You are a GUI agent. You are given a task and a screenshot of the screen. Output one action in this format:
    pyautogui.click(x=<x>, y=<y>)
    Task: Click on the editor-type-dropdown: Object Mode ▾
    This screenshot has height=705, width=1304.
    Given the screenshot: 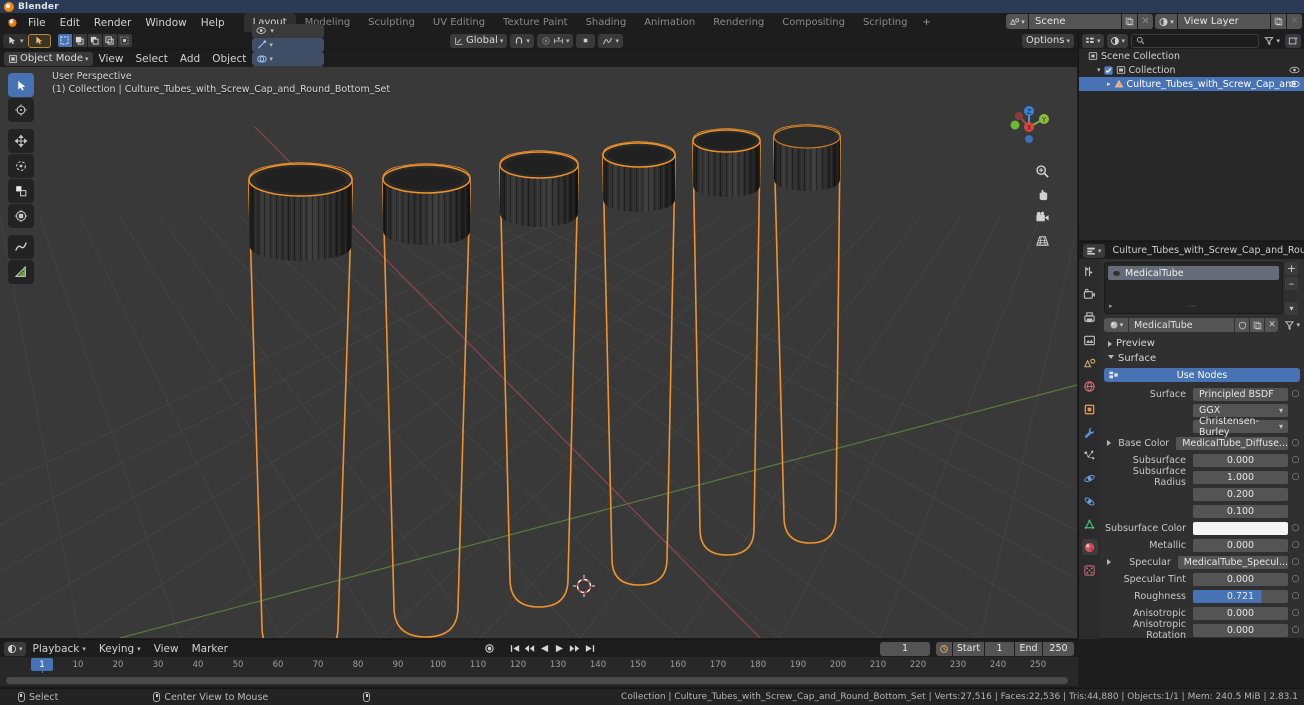 What is the action you would take?
    pyautogui.click(x=48, y=58)
    